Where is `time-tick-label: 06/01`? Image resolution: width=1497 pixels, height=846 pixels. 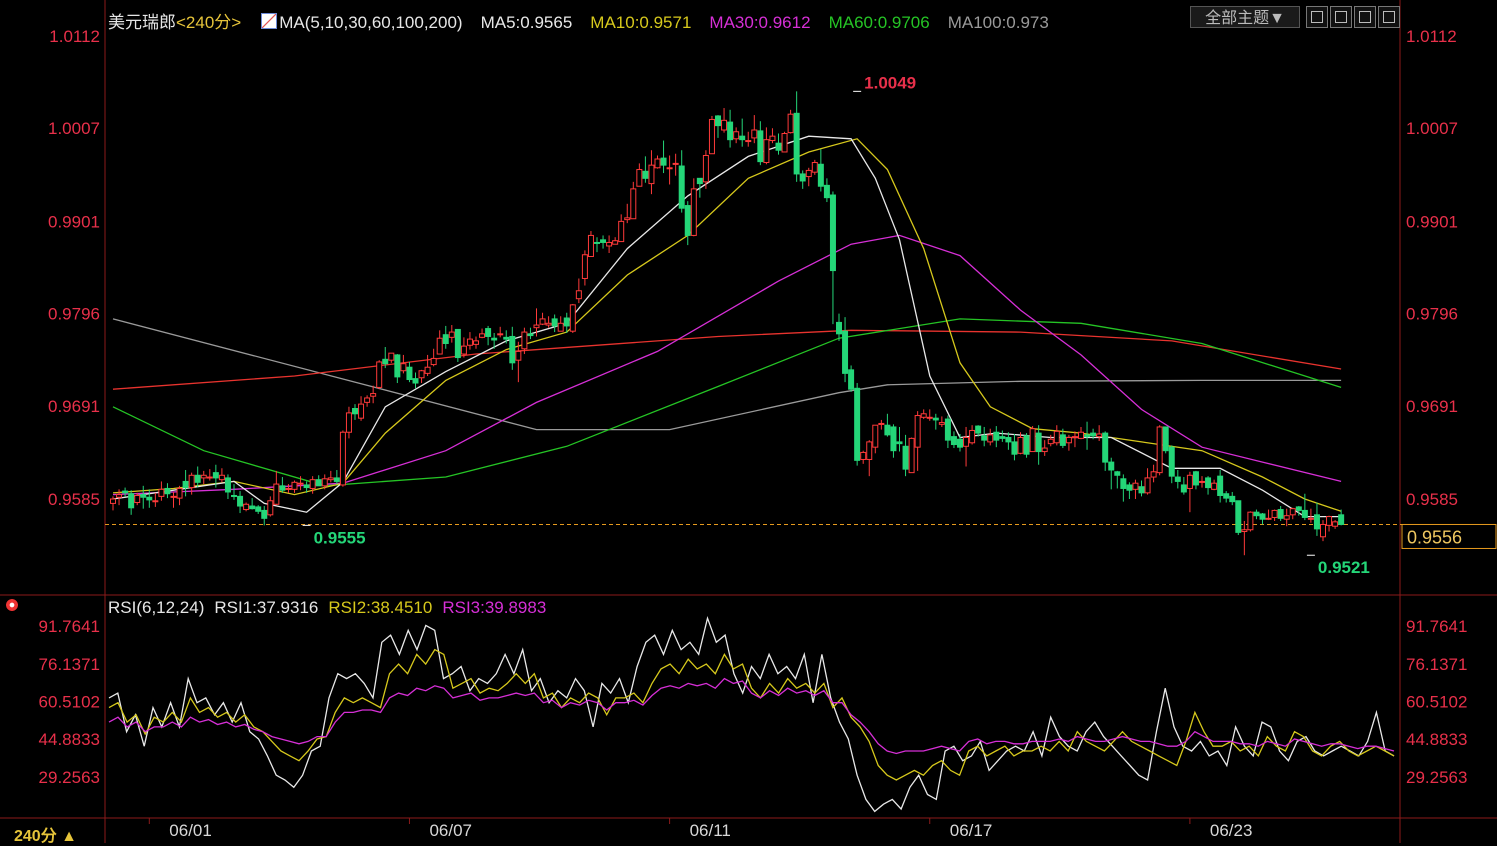 time-tick-label: 06/01 is located at coordinates (190, 830).